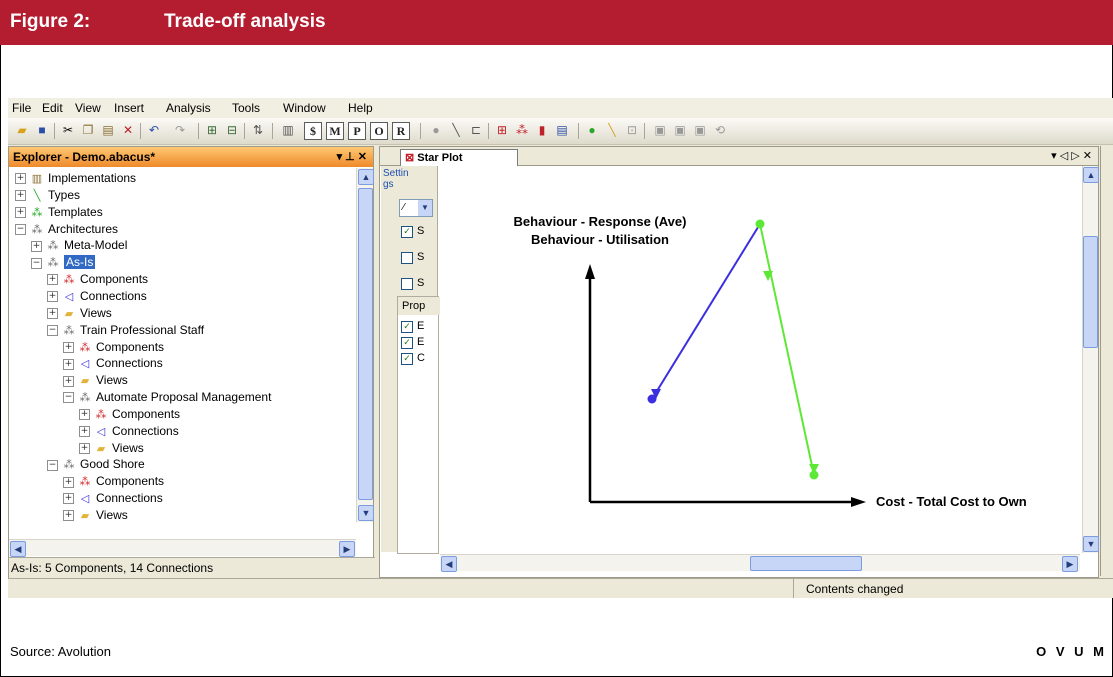 This screenshot has height=677, width=1113. I want to click on tree-item: + ╲ Types, so click(47, 195).